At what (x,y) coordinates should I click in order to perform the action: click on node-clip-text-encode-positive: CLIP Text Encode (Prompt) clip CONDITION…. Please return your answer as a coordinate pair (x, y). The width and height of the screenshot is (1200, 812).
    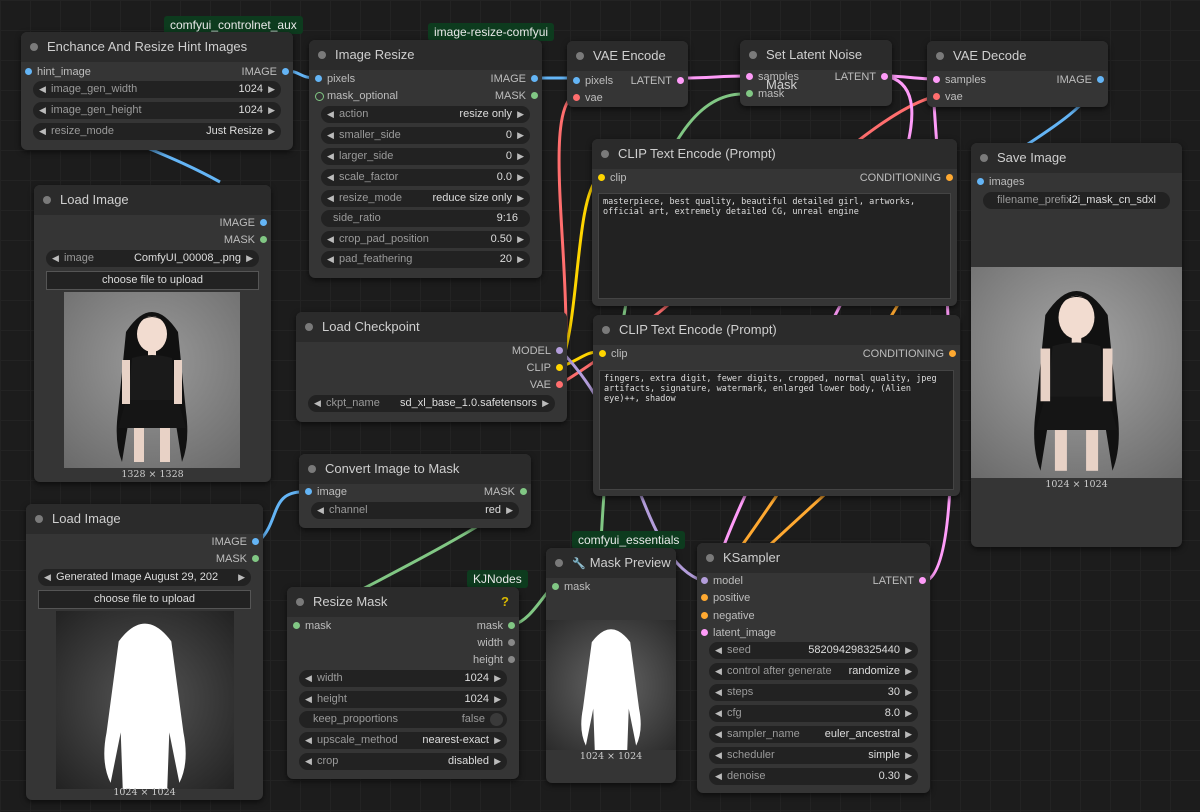
    Looking at the image, I should click on (774, 222).